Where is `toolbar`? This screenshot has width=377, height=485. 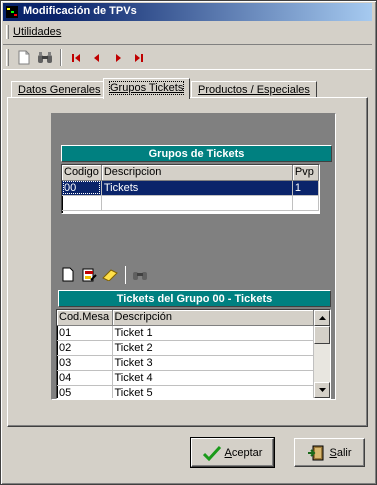
toolbar is located at coordinates (187, 57).